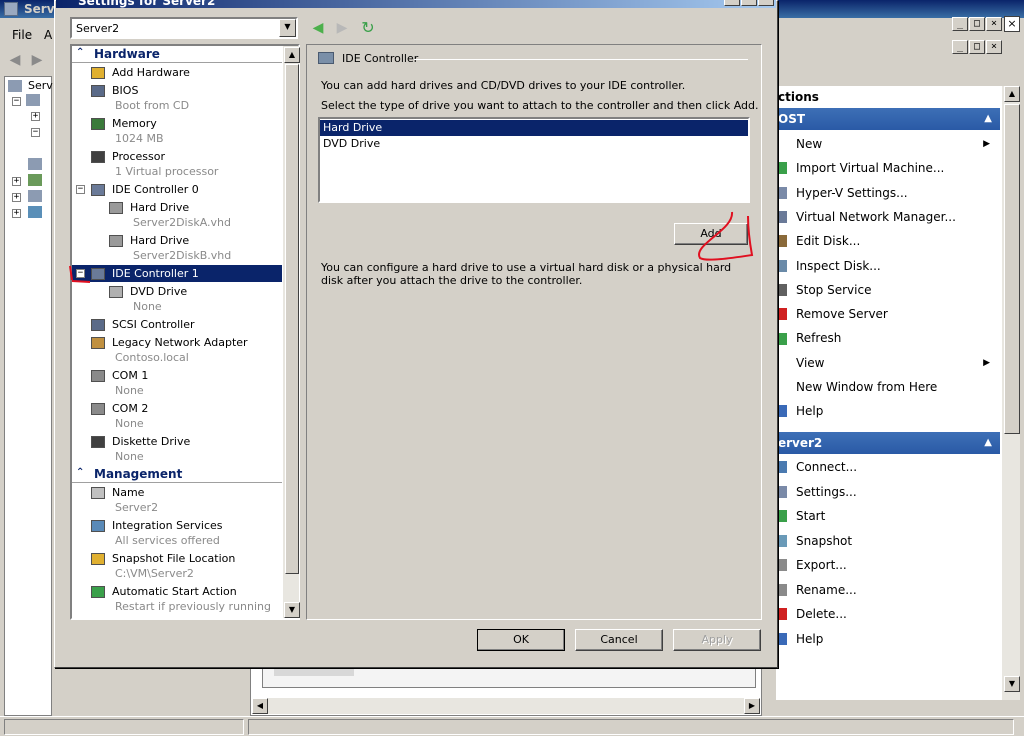 This screenshot has height=736, width=1024. I want to click on mdi-minimize-button: _, so click(960, 47).